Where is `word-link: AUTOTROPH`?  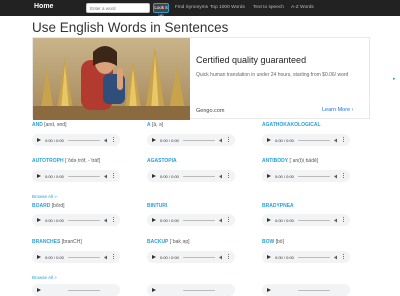
word-link: AUTOTROPH is located at coordinates (48, 161).